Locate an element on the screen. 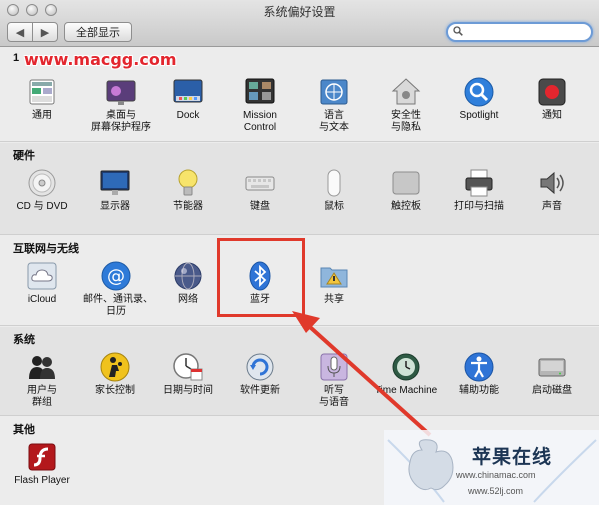  pref-users-groups: 用户与 群组 is located at coordinates (42, 380).